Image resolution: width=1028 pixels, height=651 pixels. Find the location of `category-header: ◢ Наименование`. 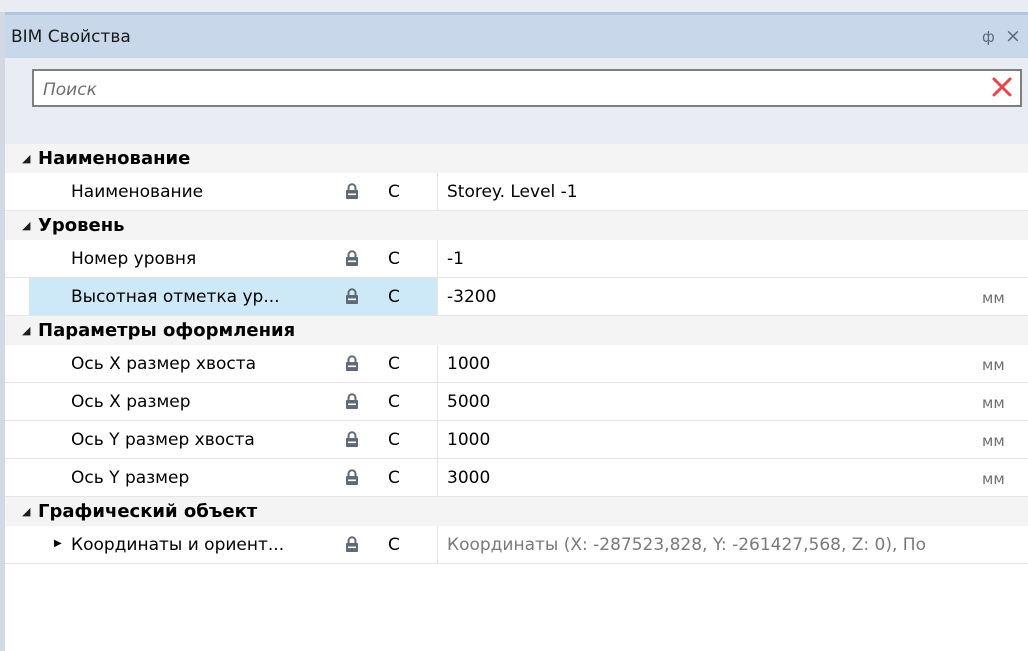

category-header: ◢ Наименование is located at coordinates (516, 158).